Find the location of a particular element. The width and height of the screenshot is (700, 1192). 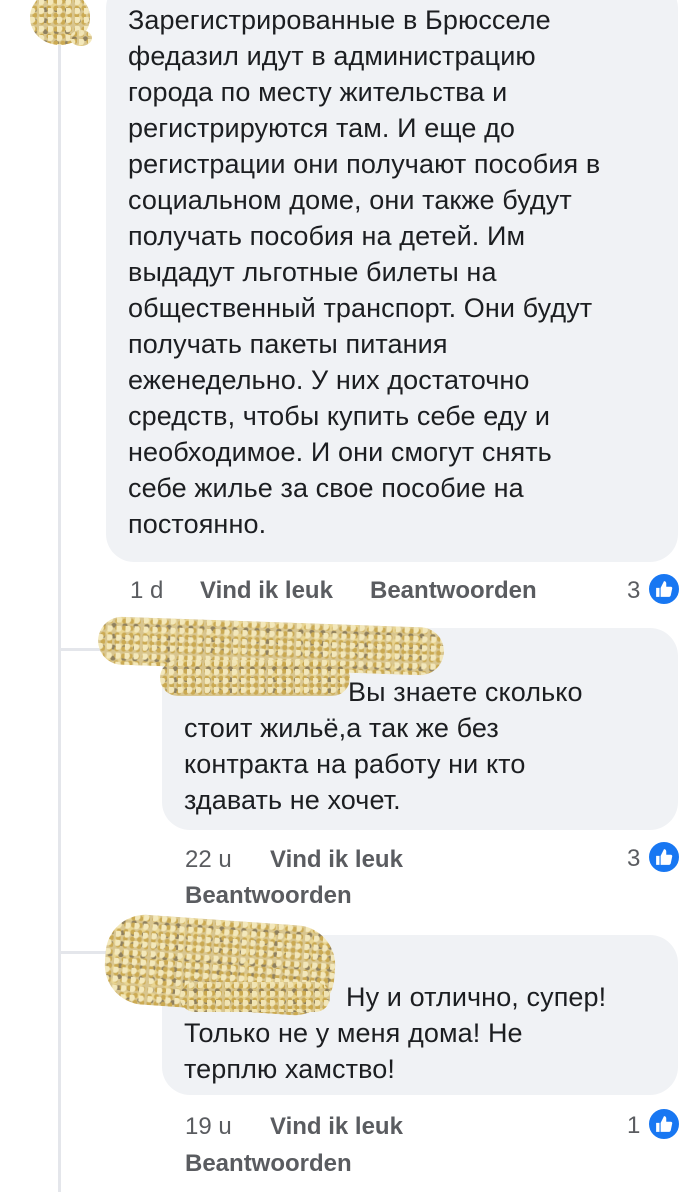

comment-time: 1 d is located at coordinates (146, 591).